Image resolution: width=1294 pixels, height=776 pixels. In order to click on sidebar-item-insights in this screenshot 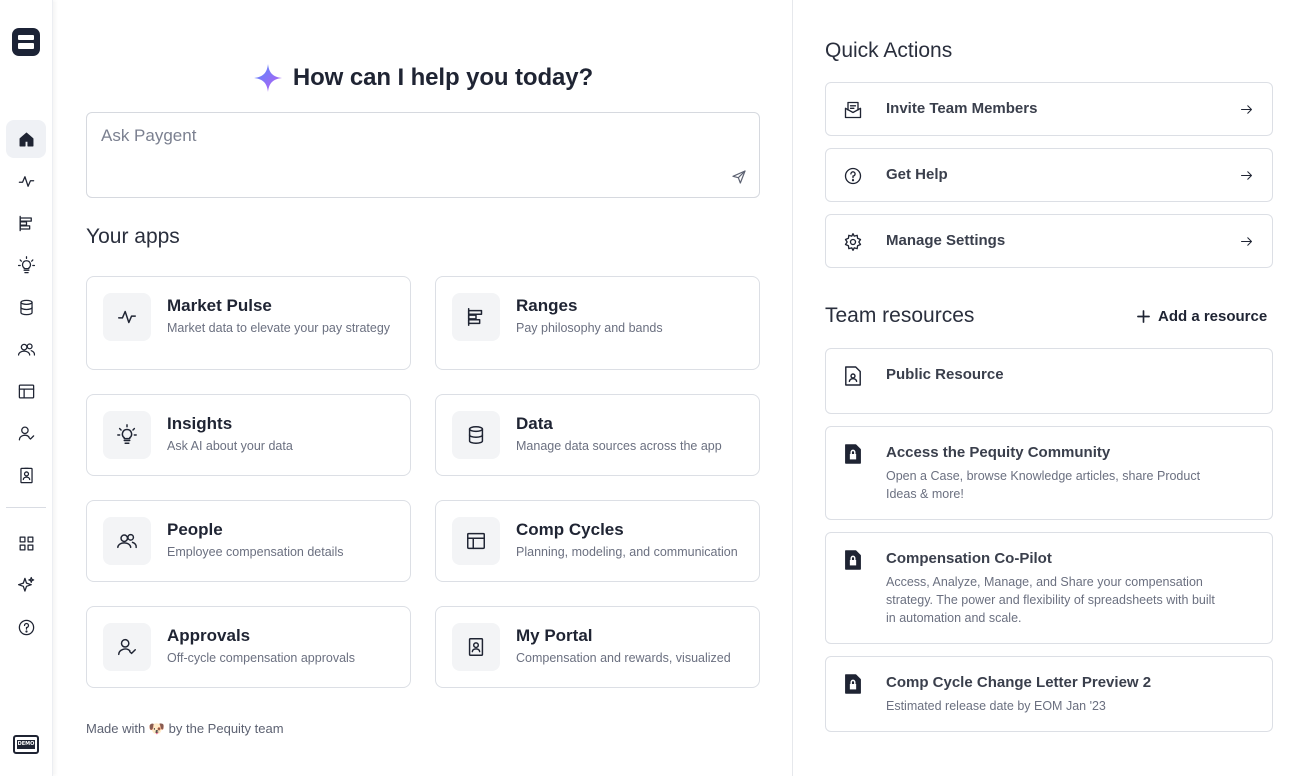, I will do `click(26, 265)`.